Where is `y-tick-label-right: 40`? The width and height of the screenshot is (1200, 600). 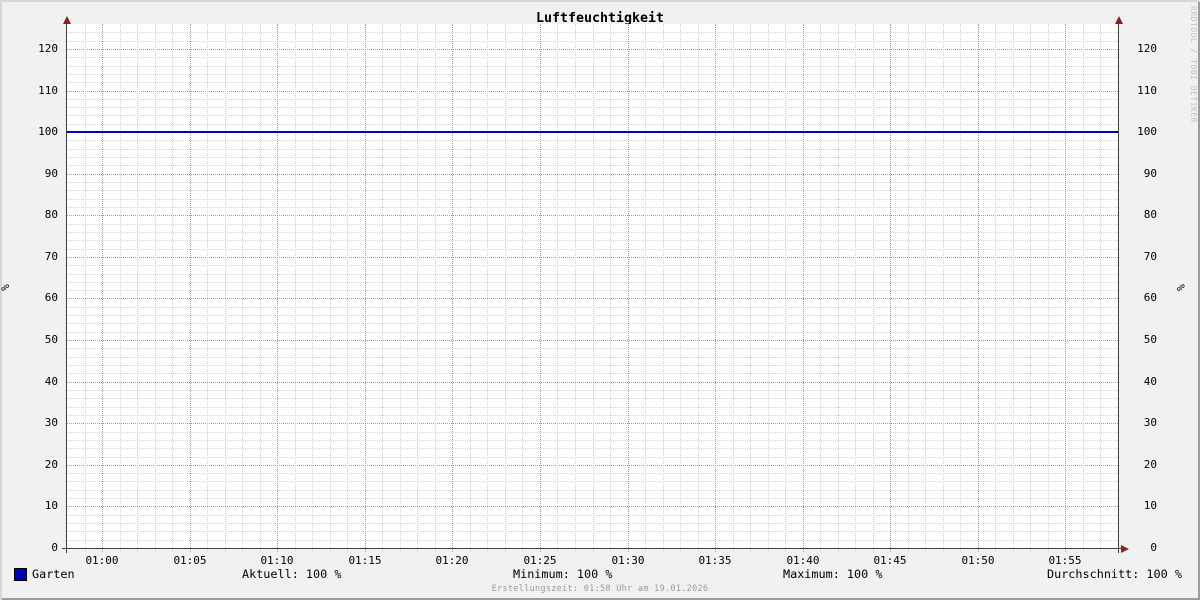 y-tick-label-right: 40 is located at coordinates (1150, 381).